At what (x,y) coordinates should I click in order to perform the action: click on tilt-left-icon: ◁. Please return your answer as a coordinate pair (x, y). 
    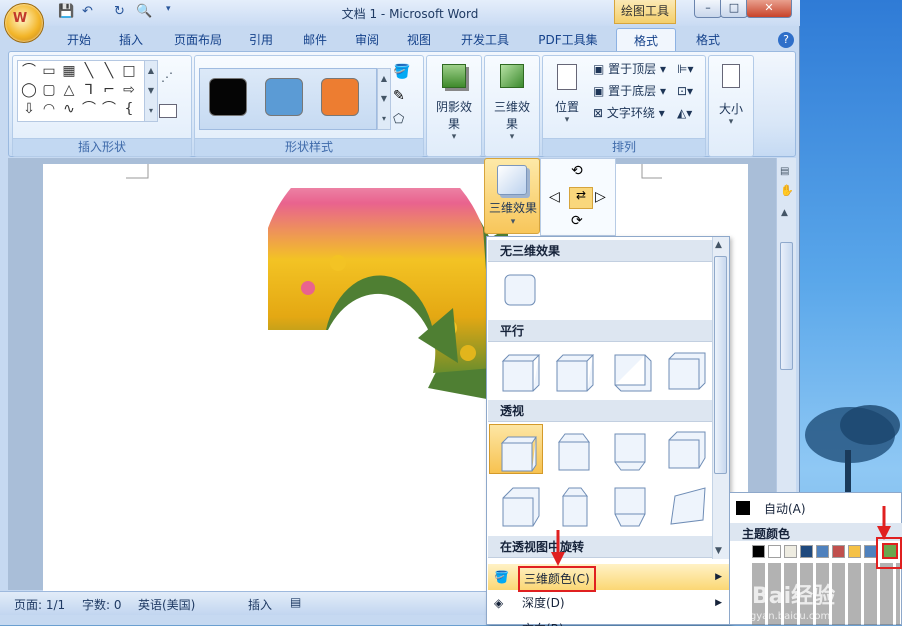
    Looking at the image, I should click on (554, 197).